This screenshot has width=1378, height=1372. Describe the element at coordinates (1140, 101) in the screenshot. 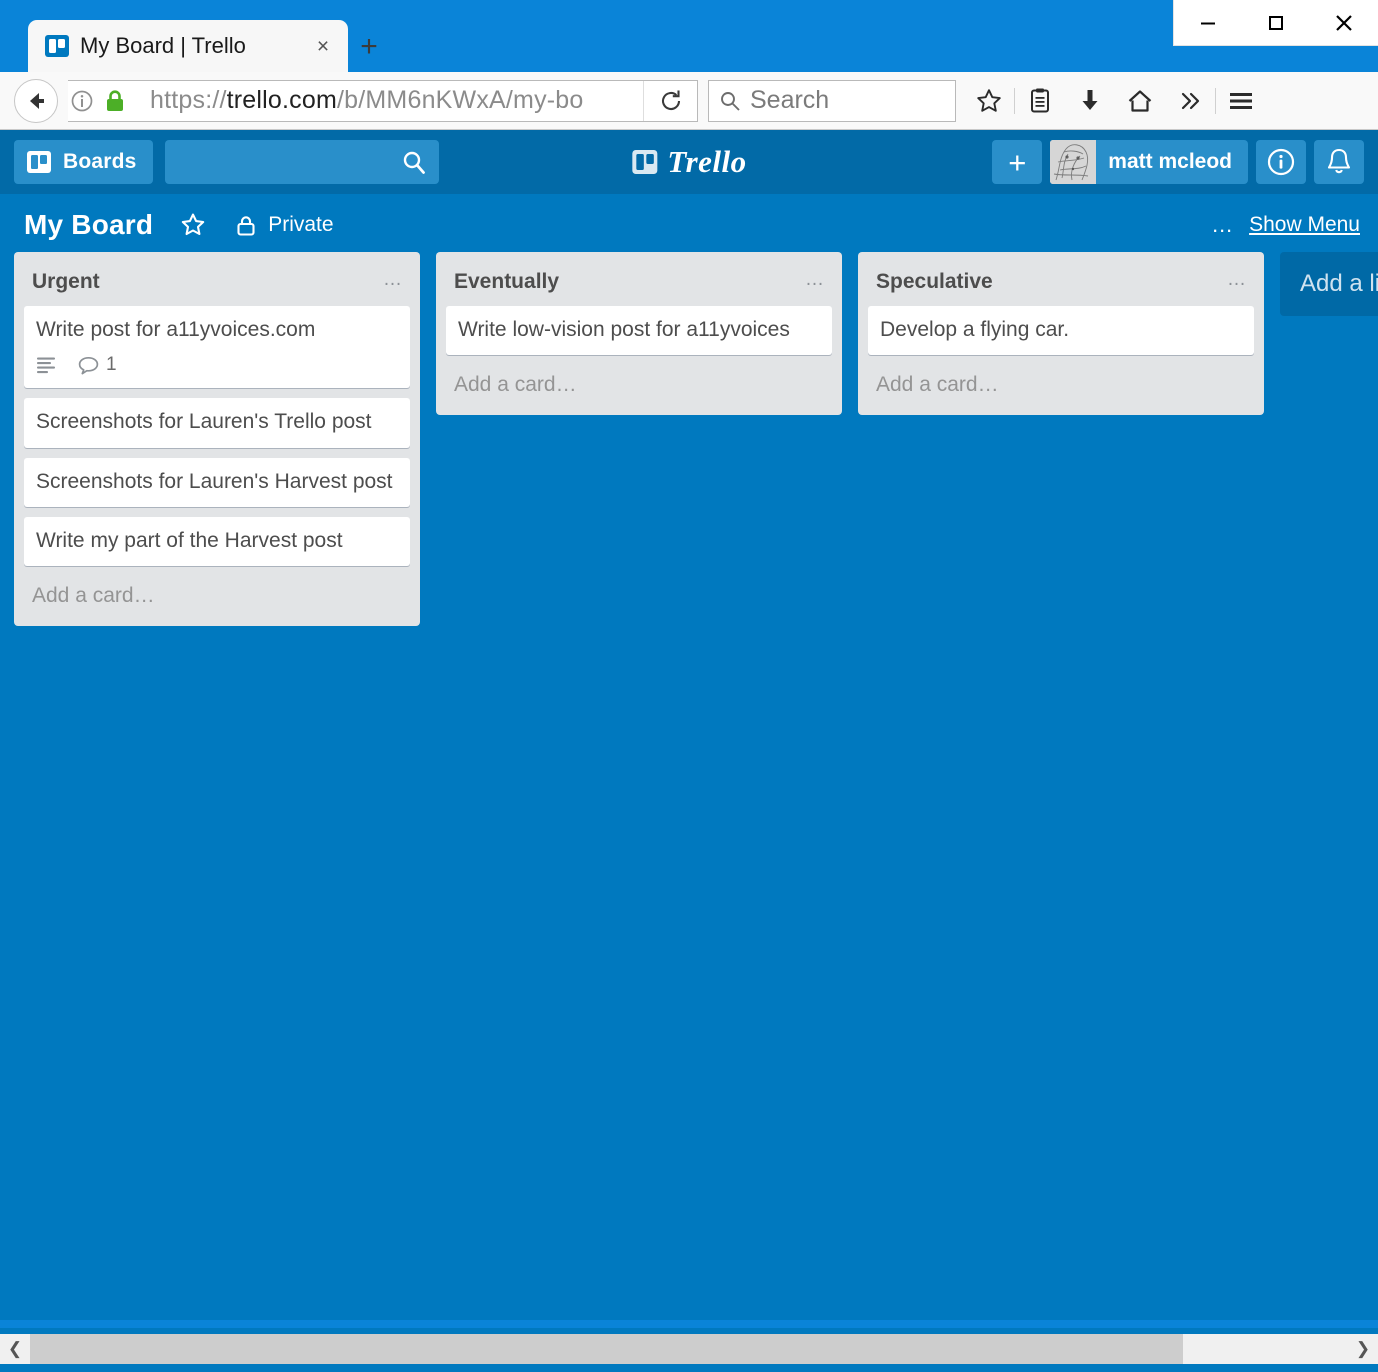

I see `home-icon` at that location.